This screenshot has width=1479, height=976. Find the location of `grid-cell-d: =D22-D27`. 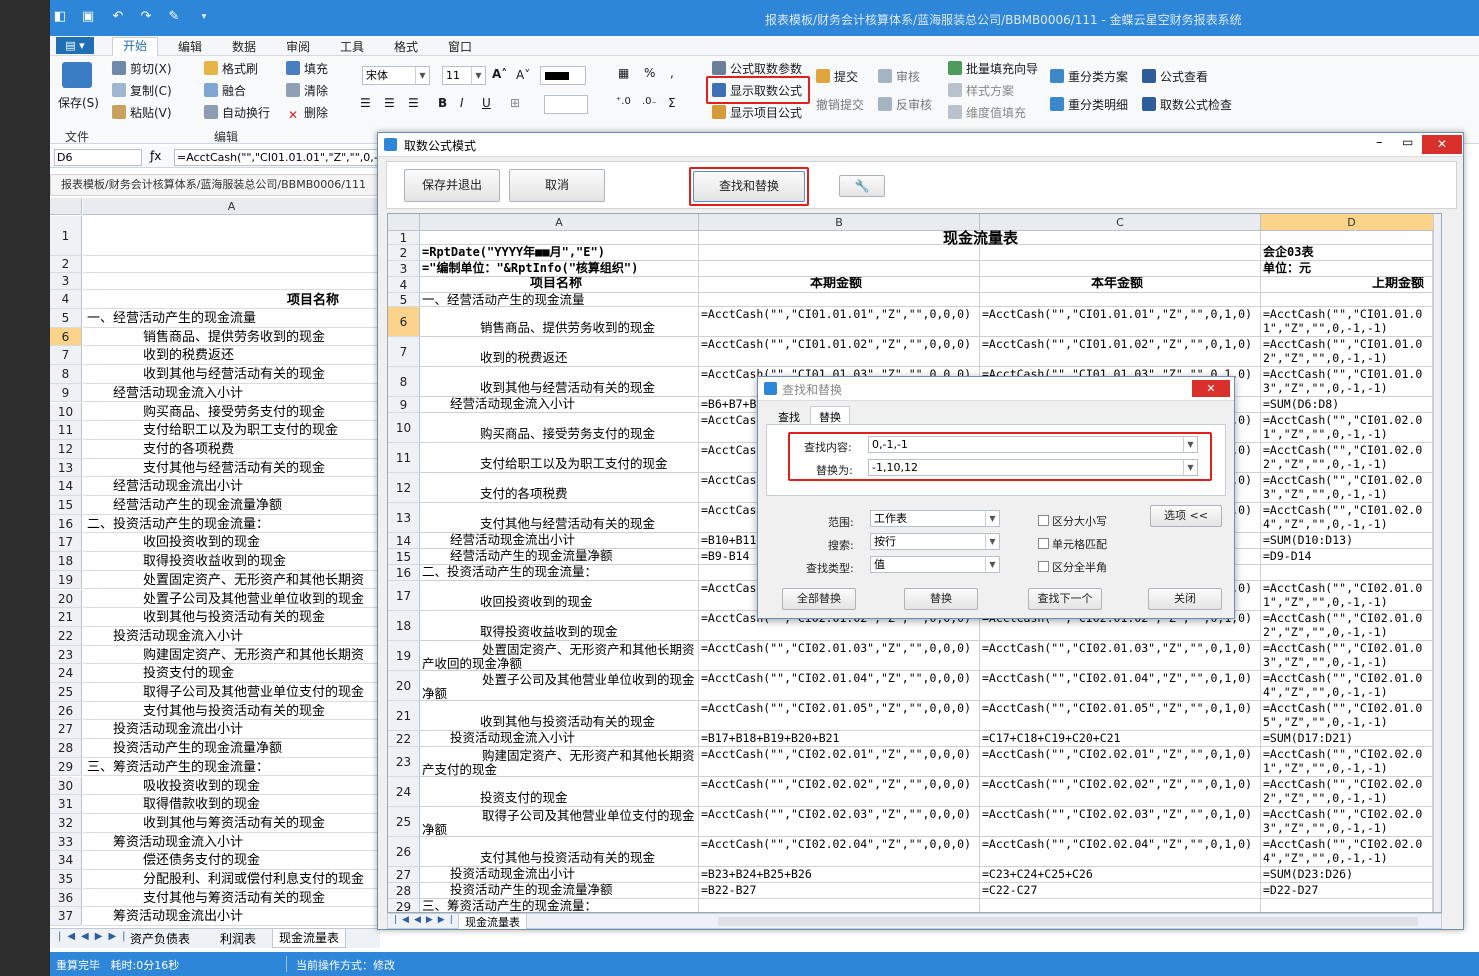

grid-cell-d: =D22-D27 is located at coordinates (1347, 891).